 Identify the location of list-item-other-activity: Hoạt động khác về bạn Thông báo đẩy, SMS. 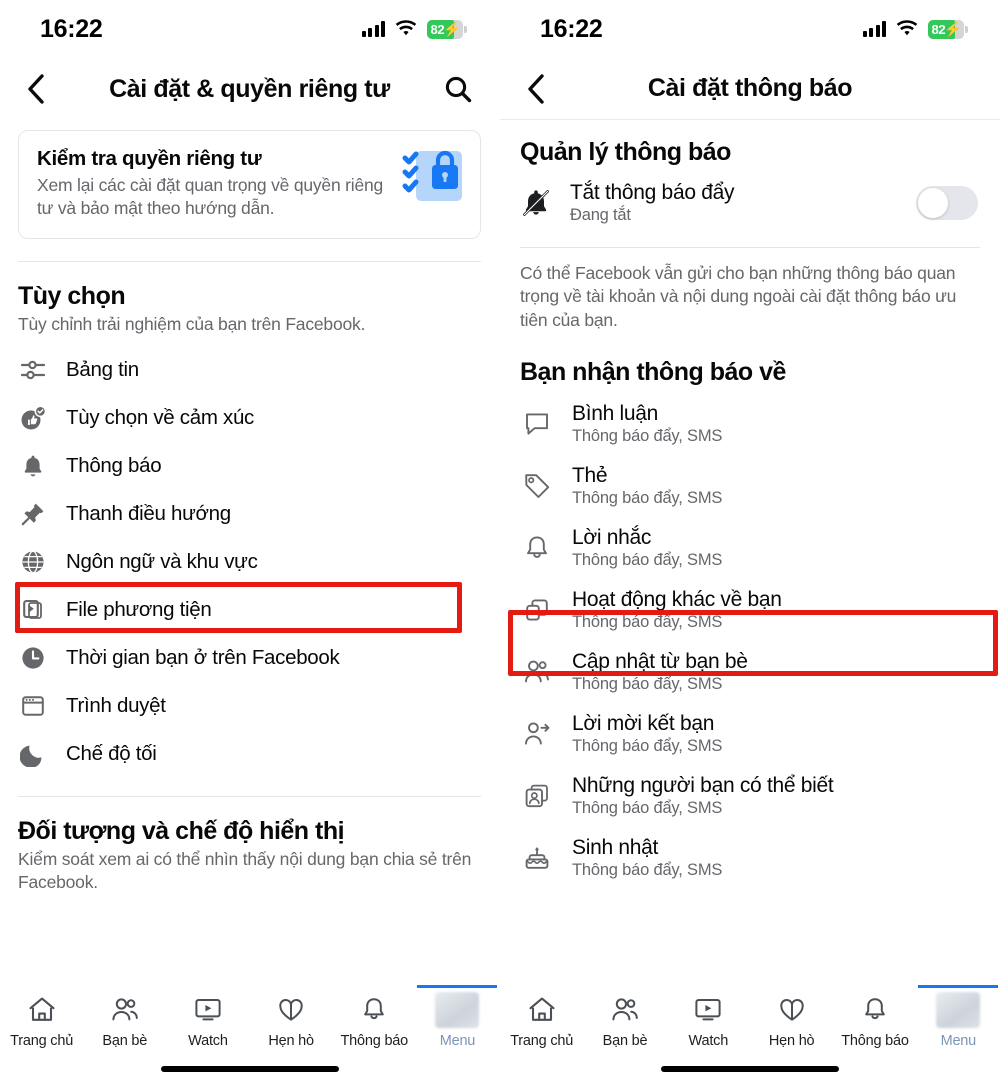
(750, 610).